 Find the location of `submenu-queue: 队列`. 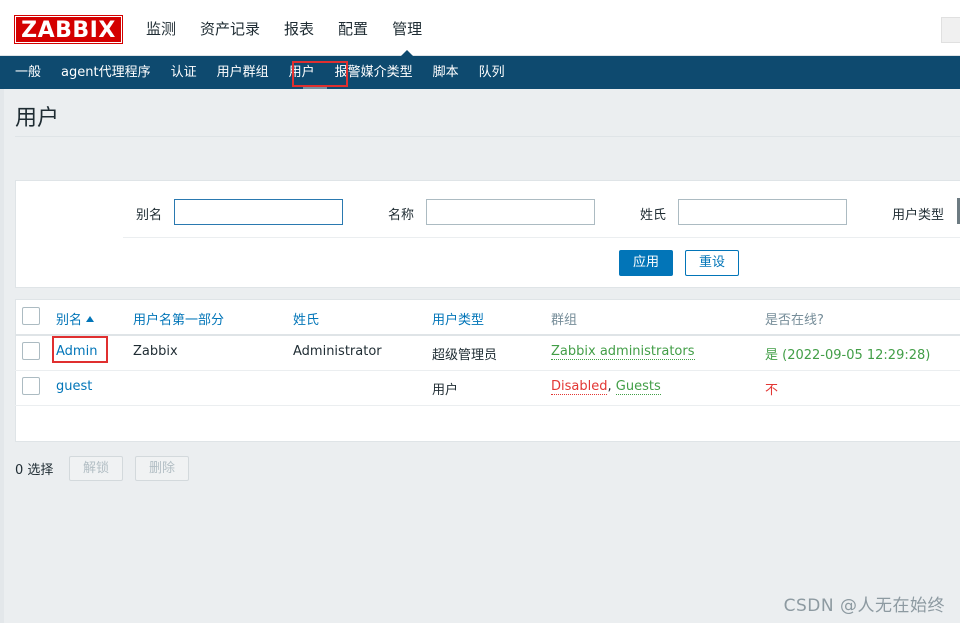

submenu-queue: 队列 is located at coordinates (492, 72).